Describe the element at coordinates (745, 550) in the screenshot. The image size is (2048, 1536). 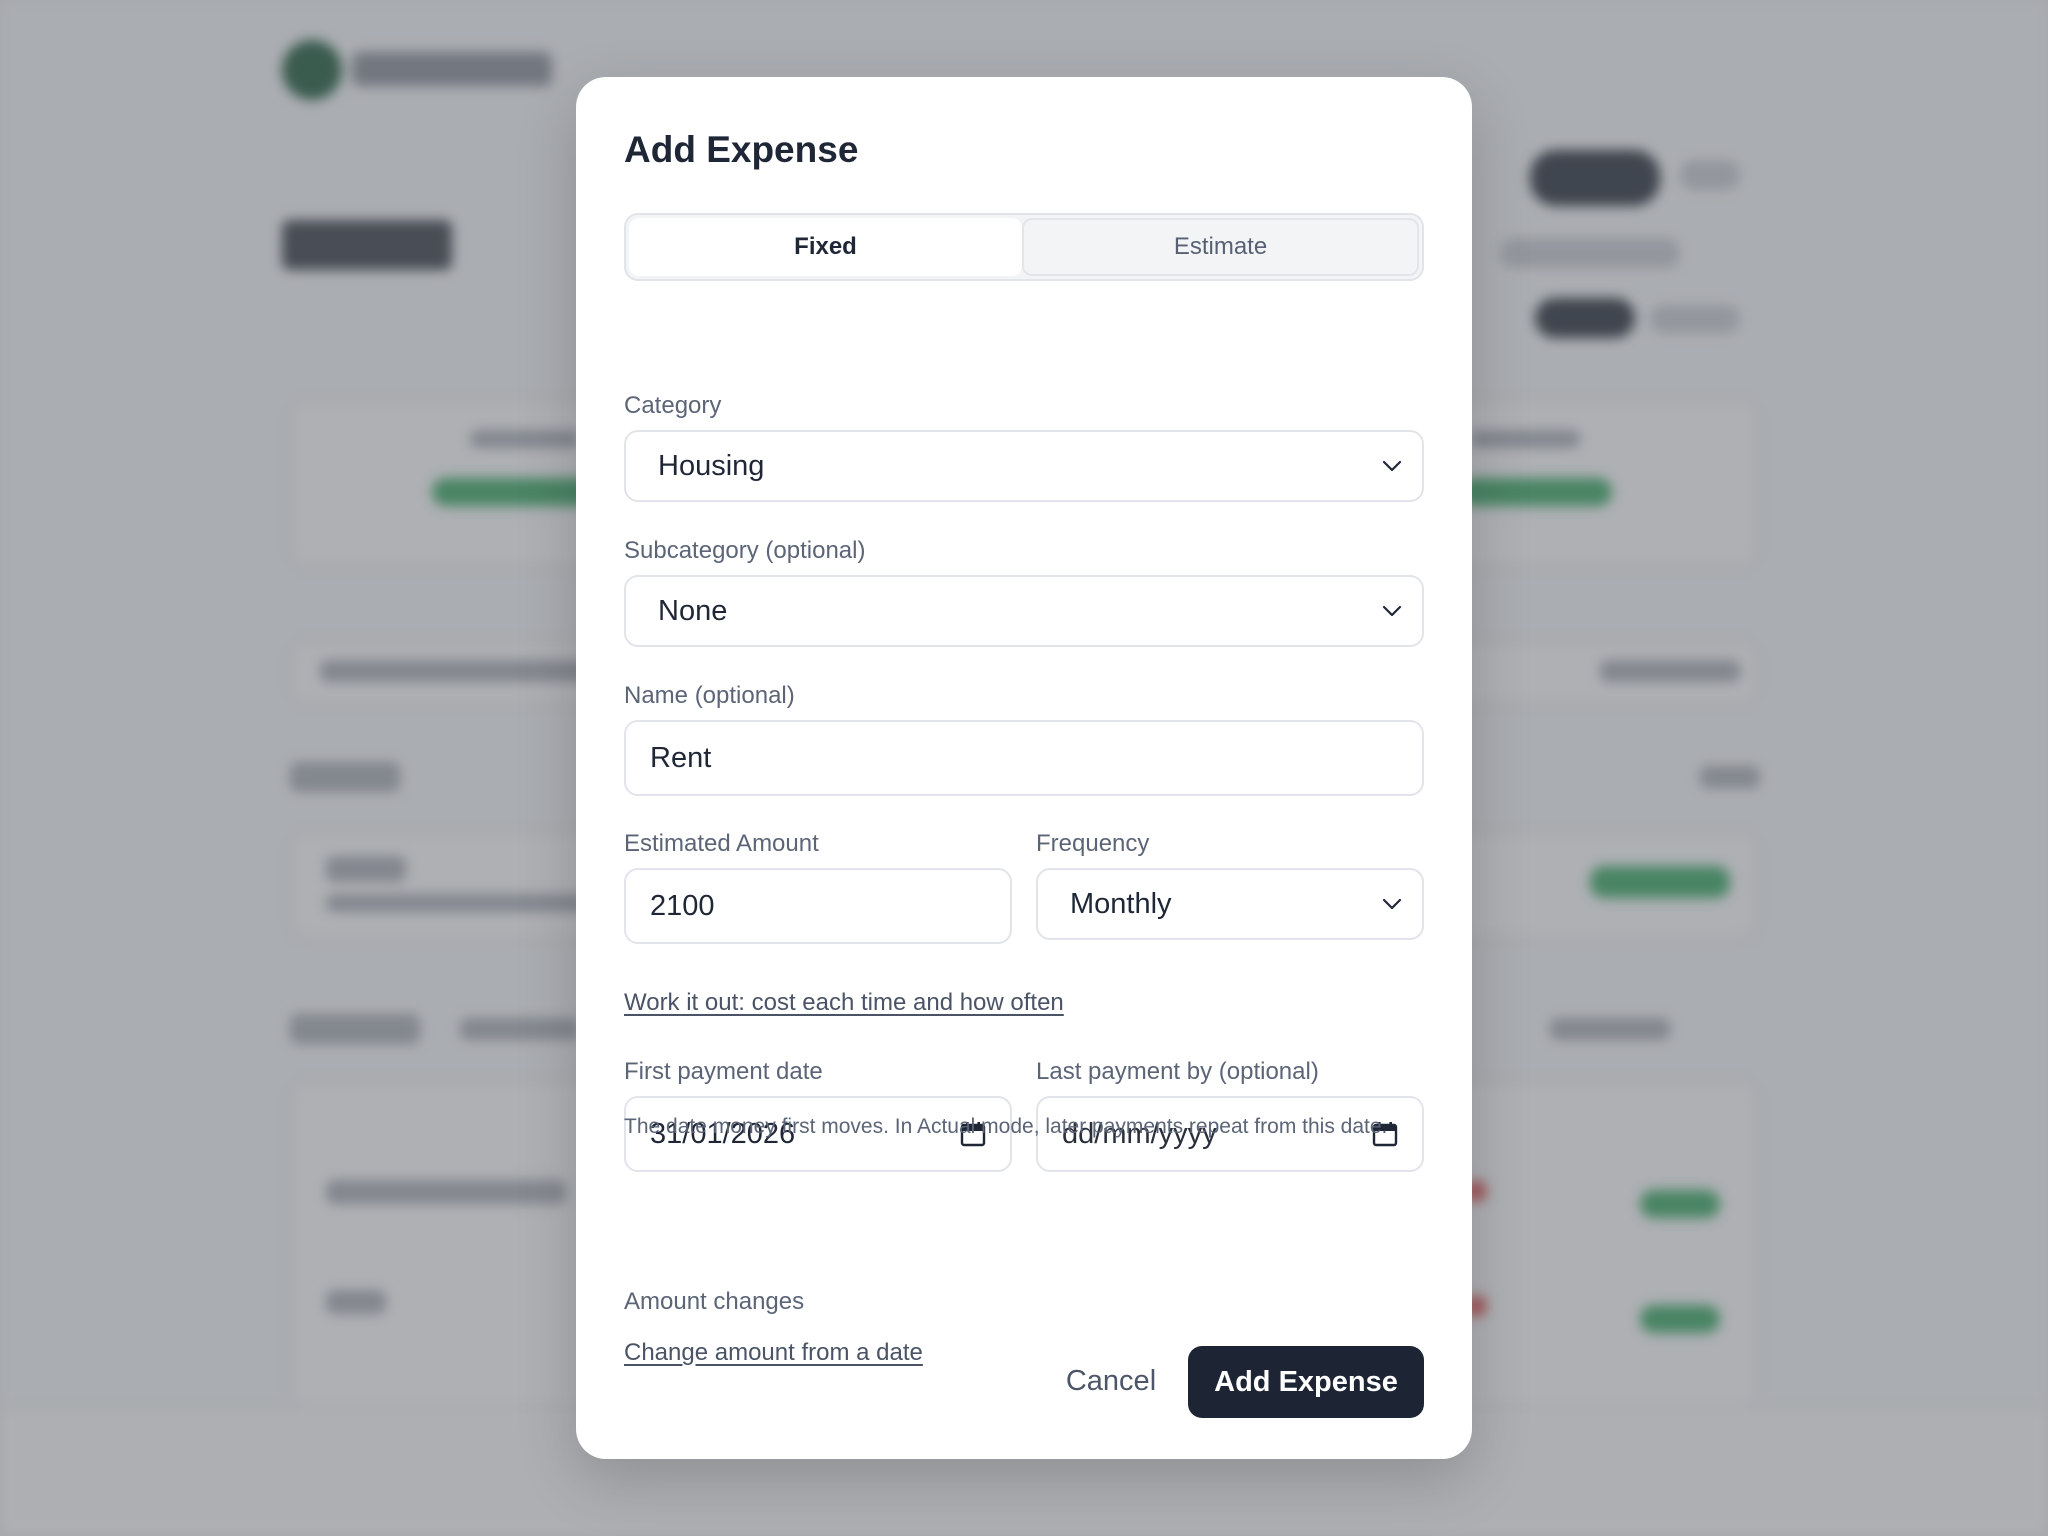
I see `subcategory-label: Subcategory (optional)` at that location.